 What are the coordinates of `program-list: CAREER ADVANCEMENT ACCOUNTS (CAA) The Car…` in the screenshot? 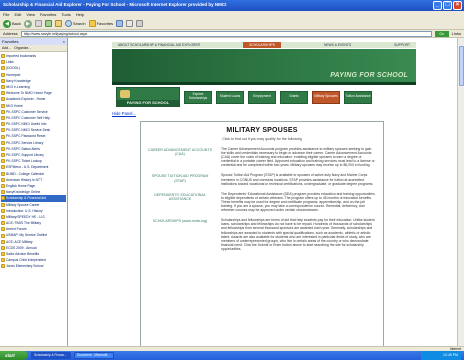 It's located at (262, 199).